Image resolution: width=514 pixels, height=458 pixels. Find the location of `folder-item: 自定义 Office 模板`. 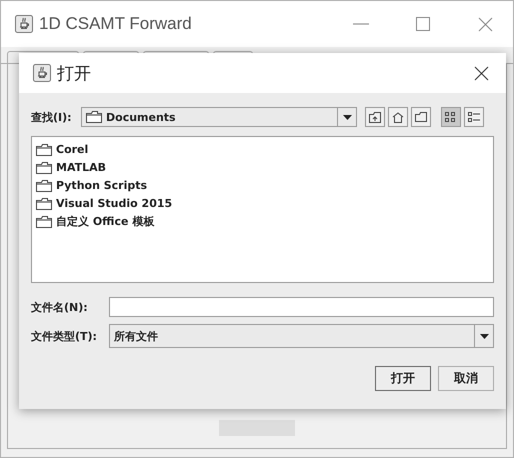

folder-item: 自定义 Office 模板 is located at coordinates (105, 221).